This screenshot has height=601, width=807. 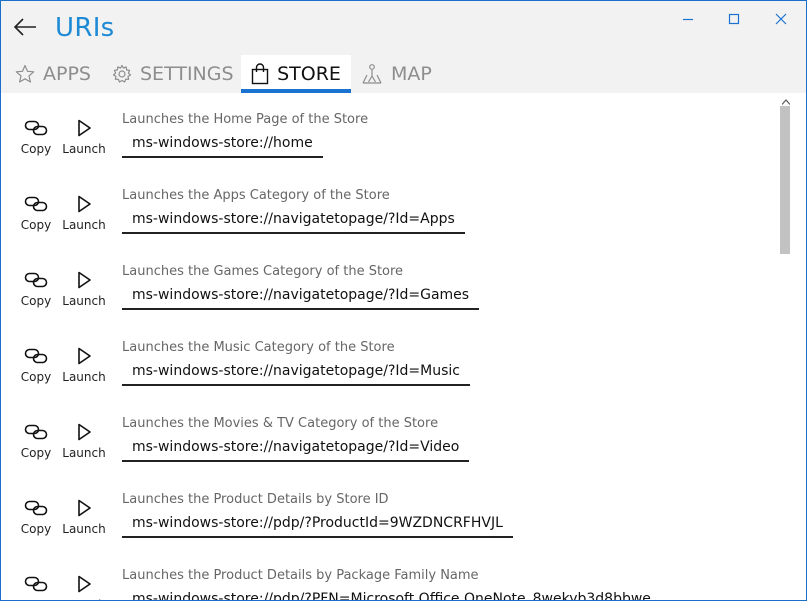 I want to click on tab-map: MAP, so click(x=396, y=74).